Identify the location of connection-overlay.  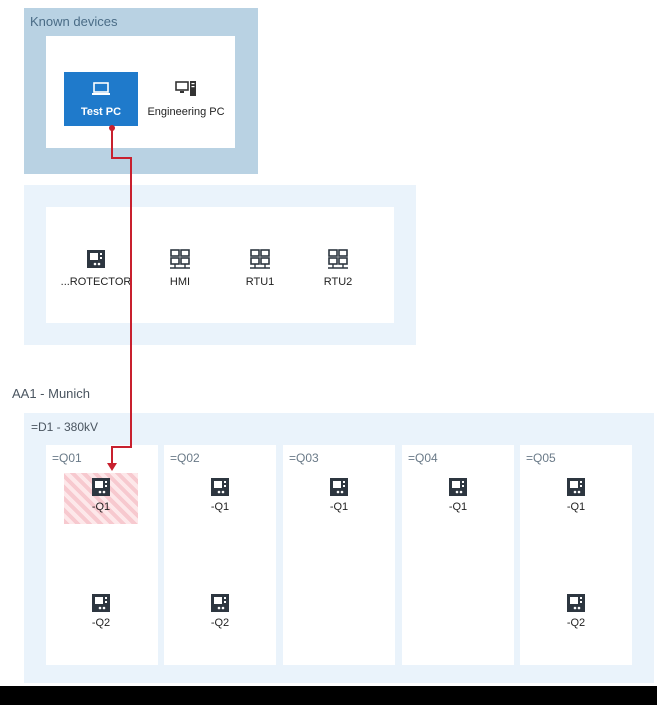
(119, 298).